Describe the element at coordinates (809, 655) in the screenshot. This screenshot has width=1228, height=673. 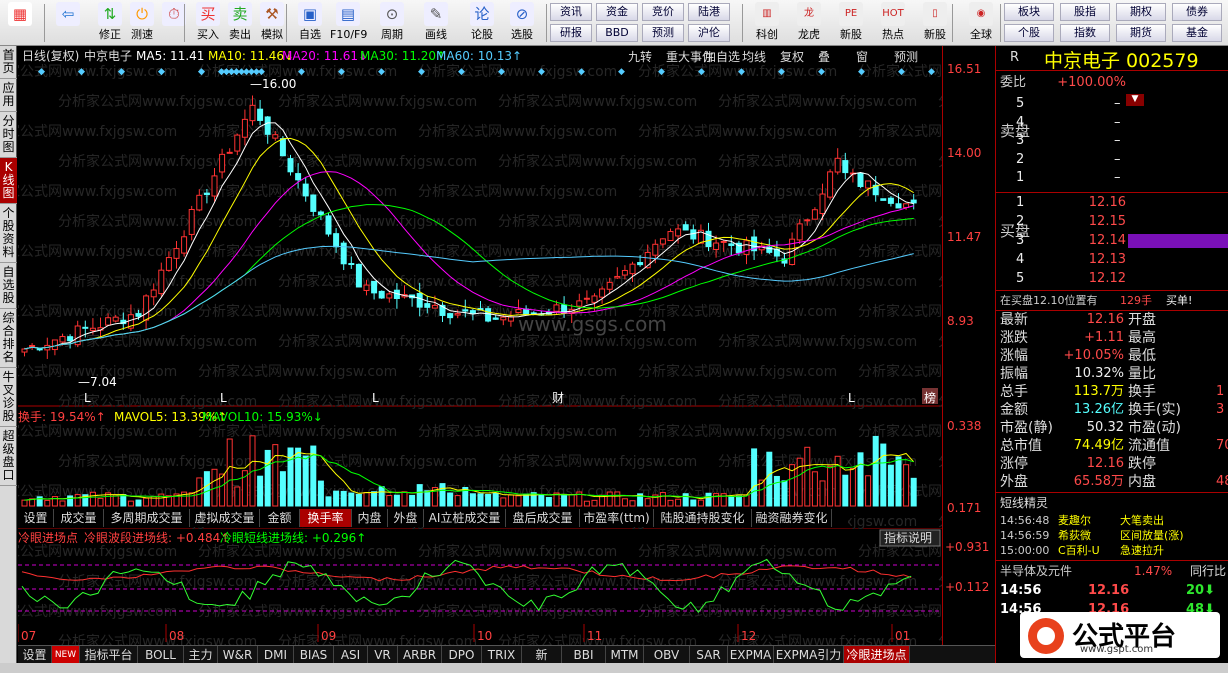
I see `indicator-tab: EXPMA引力` at that location.